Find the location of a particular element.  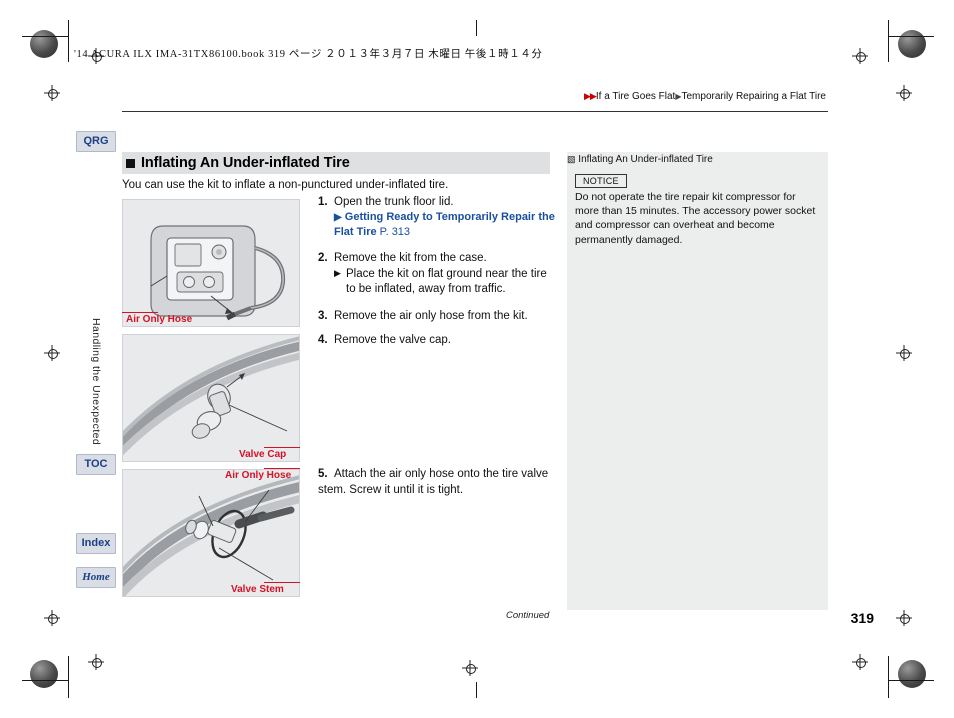

step-4: 4. Remove the valve cap. is located at coordinates (438, 340).